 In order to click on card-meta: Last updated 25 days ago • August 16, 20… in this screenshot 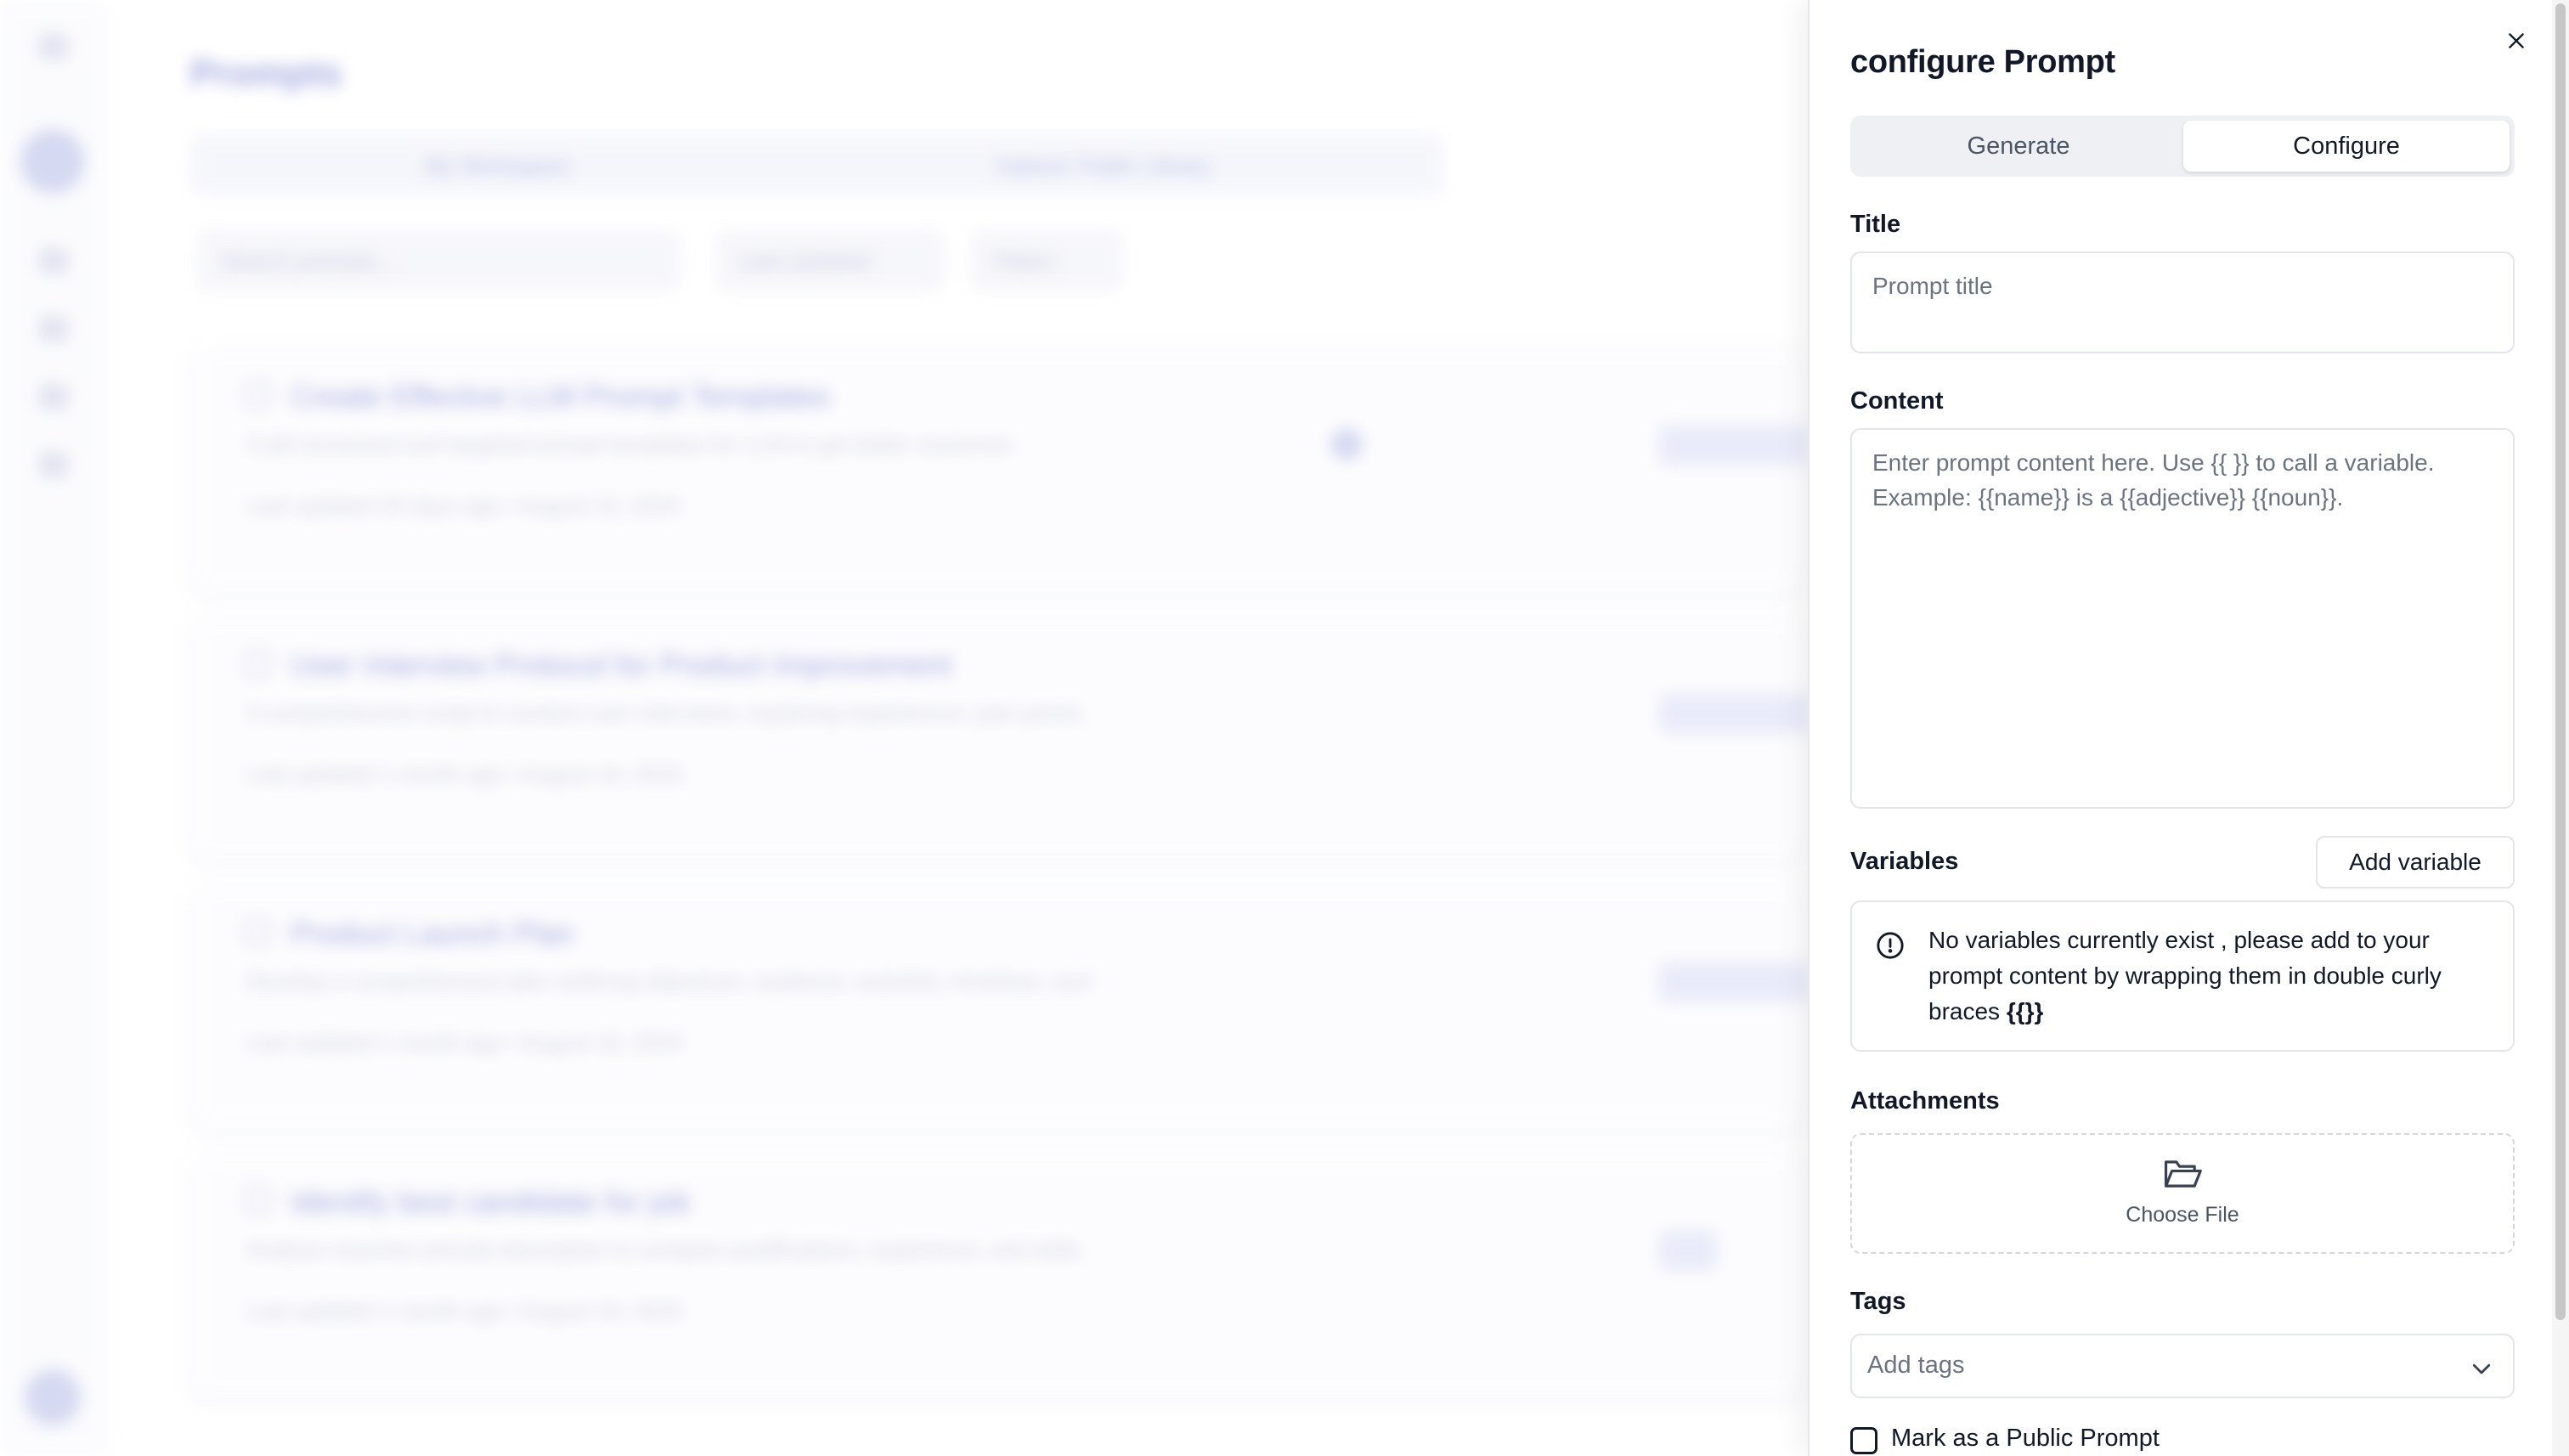, I will do `click(463, 506)`.